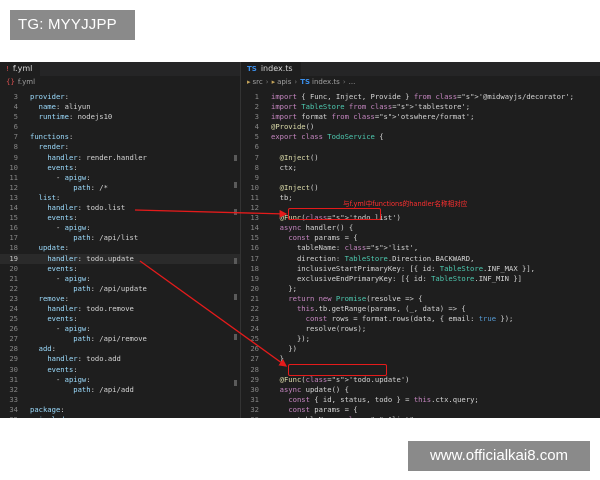 This screenshot has height=480, width=600. What do you see at coordinates (120, 137) in the screenshot?
I see `code-line: 7 functions:` at bounding box center [120, 137].